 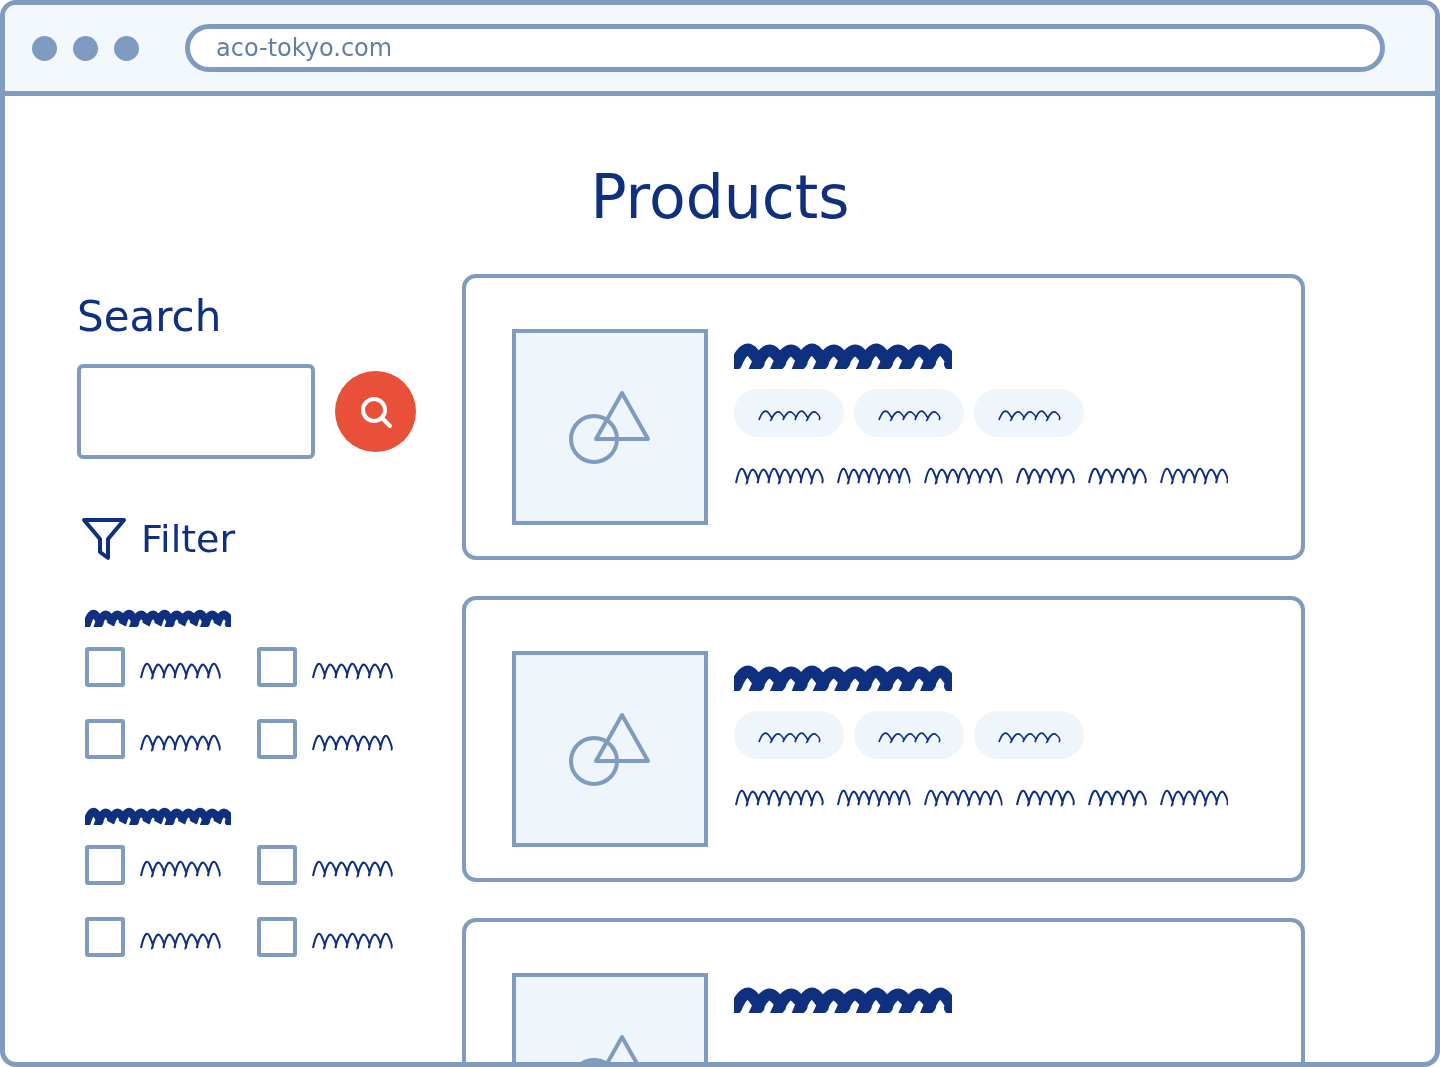 I want to click on page-title: Products, so click(x=720, y=197).